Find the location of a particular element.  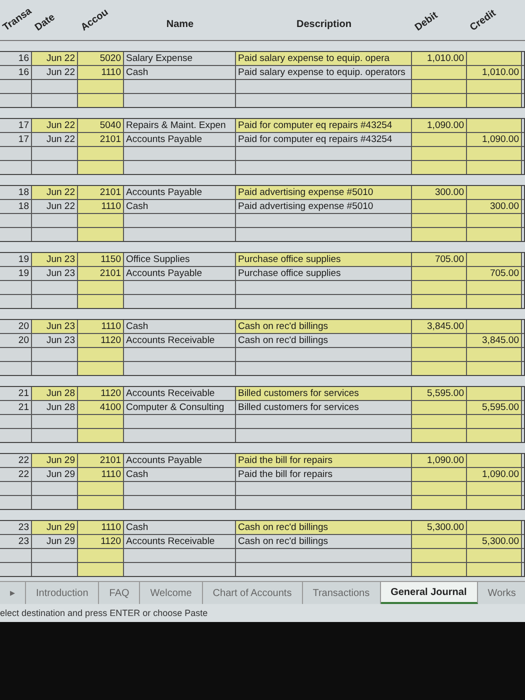

column-header: Date is located at coordinates (45, 24).